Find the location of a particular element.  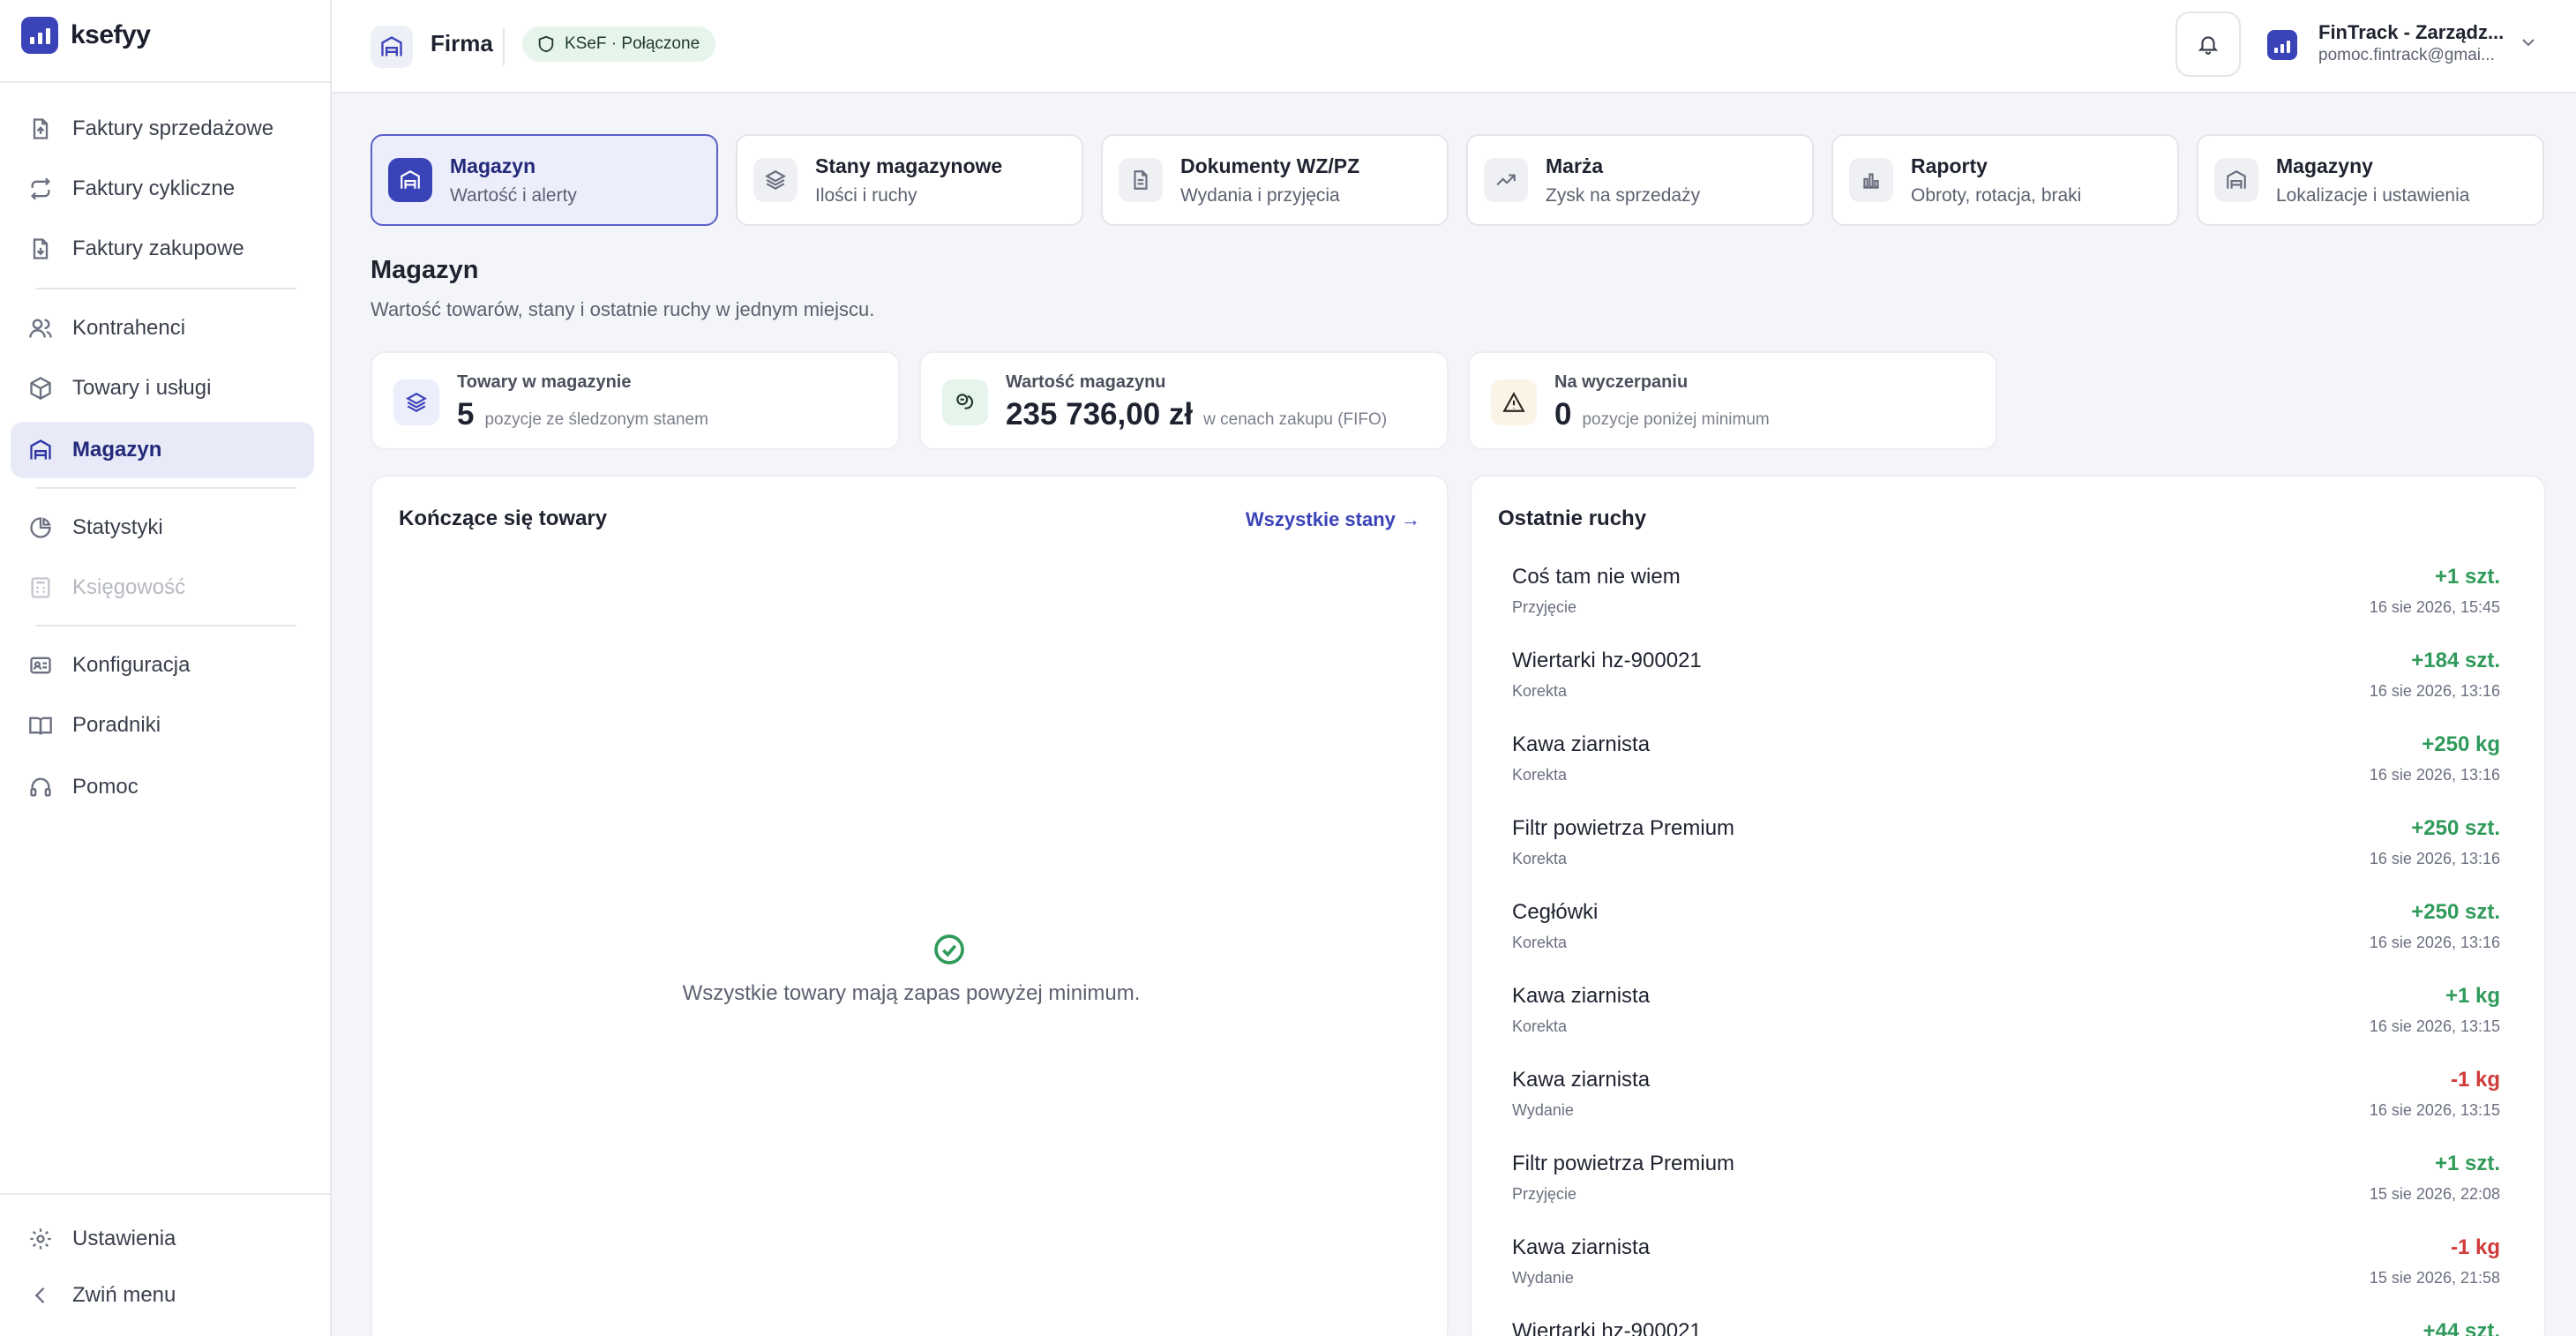

movement-row: Wiertarki hz-900021 +44 szt. is located at coordinates (2006, 1327).